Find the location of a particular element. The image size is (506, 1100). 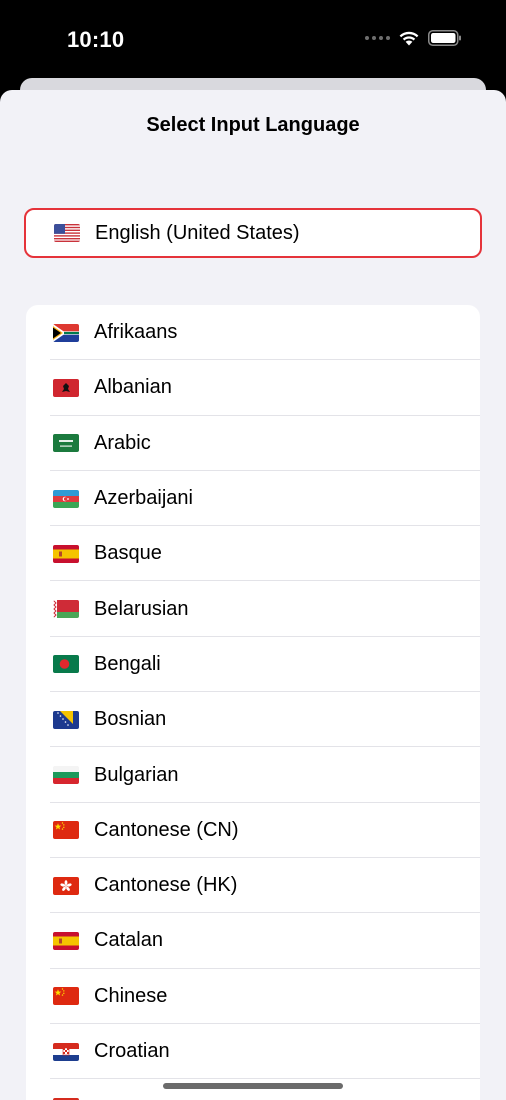

hk-flag-icon is located at coordinates (66, 885).